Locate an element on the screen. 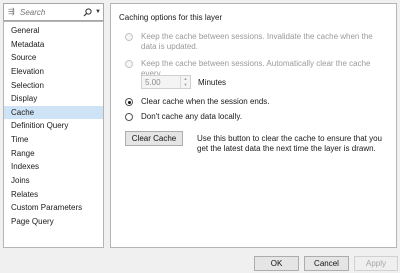  cache-interval-stepper: ▲ ▼ is located at coordinates (166, 82).